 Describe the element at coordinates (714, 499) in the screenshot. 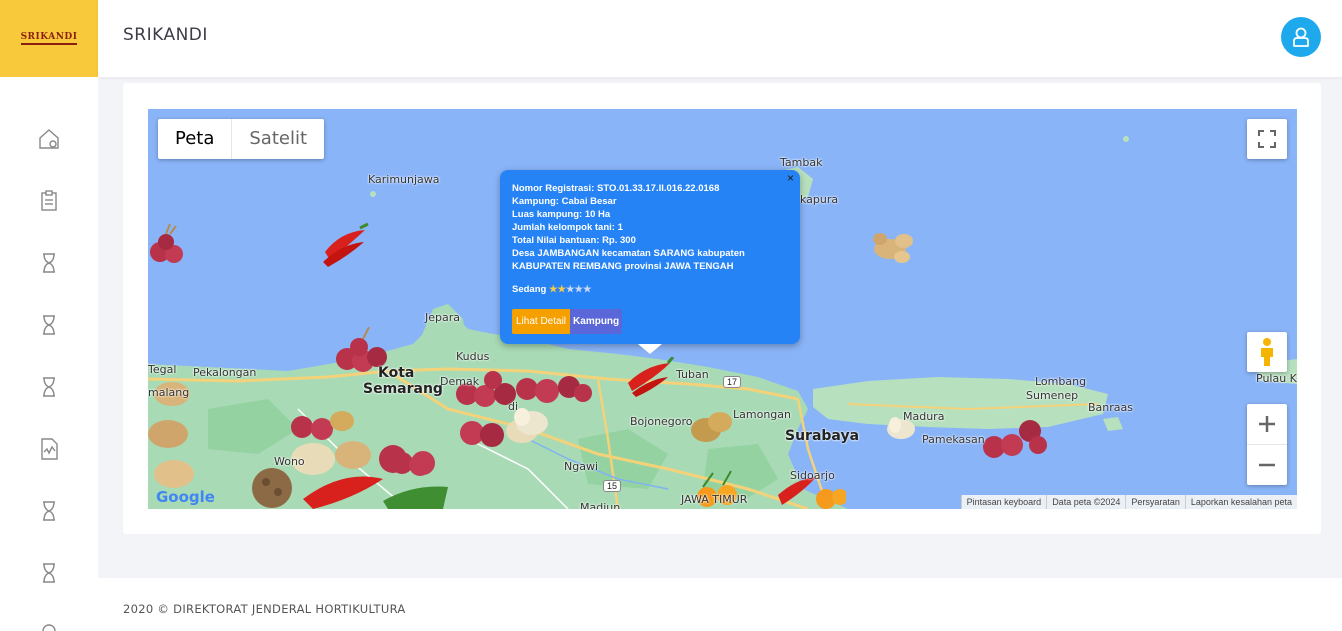

I see `place-jawa-timur: JAWA TIMUR` at that location.